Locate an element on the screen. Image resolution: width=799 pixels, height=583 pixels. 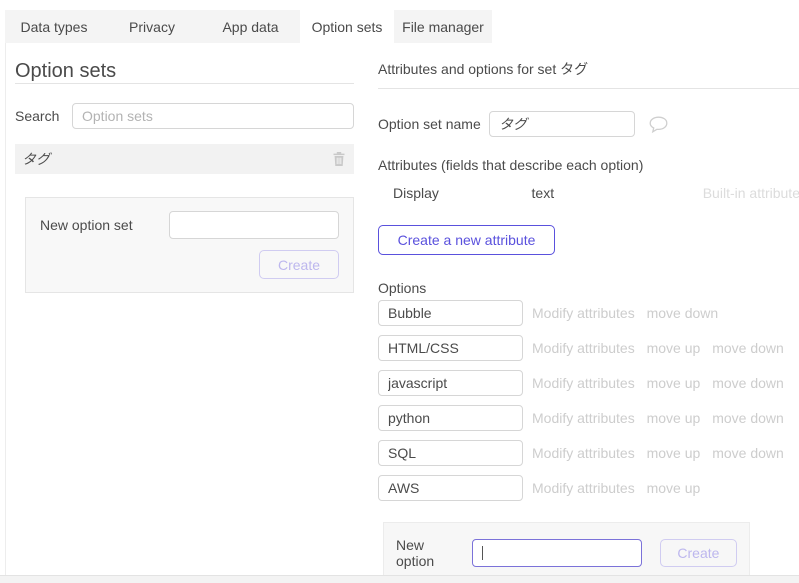
option-actions: Modify attributes move down is located at coordinates (625, 313).